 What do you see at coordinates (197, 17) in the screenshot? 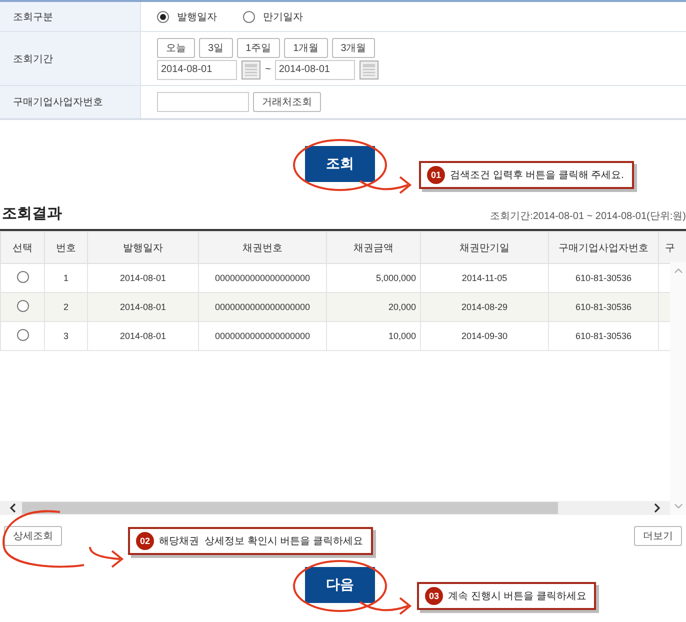
I see `radio-label: 발행일자` at bounding box center [197, 17].